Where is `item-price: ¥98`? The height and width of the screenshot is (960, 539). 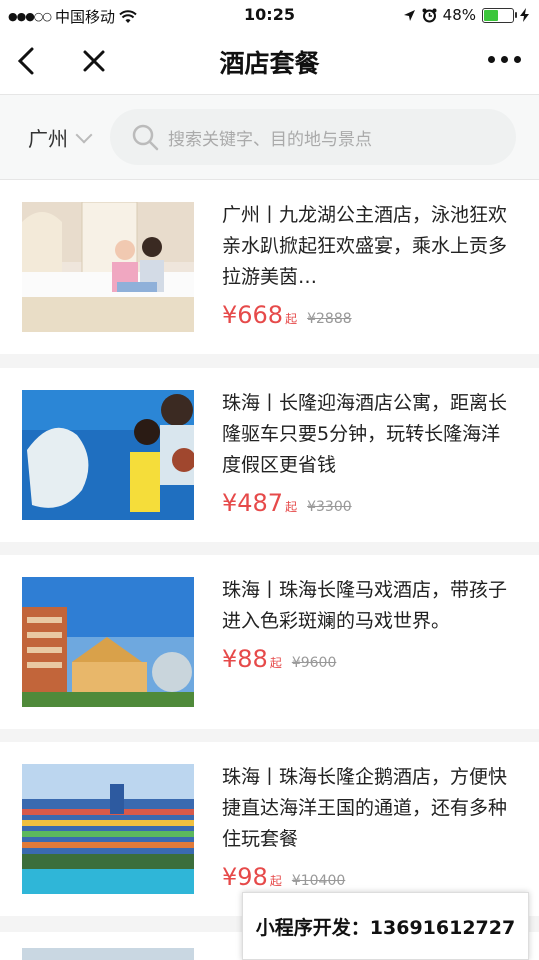 item-price: ¥98 is located at coordinates (245, 877).